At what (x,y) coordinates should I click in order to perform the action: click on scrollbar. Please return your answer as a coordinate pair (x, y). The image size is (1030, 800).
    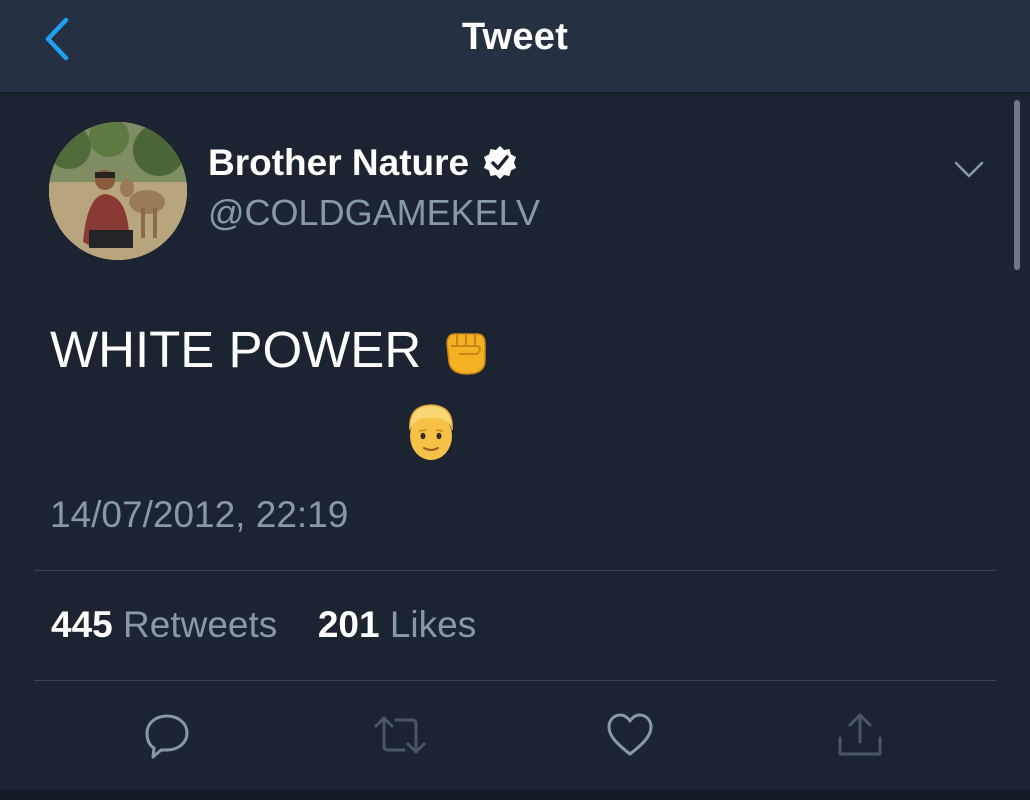
    Looking at the image, I should click on (1017, 185).